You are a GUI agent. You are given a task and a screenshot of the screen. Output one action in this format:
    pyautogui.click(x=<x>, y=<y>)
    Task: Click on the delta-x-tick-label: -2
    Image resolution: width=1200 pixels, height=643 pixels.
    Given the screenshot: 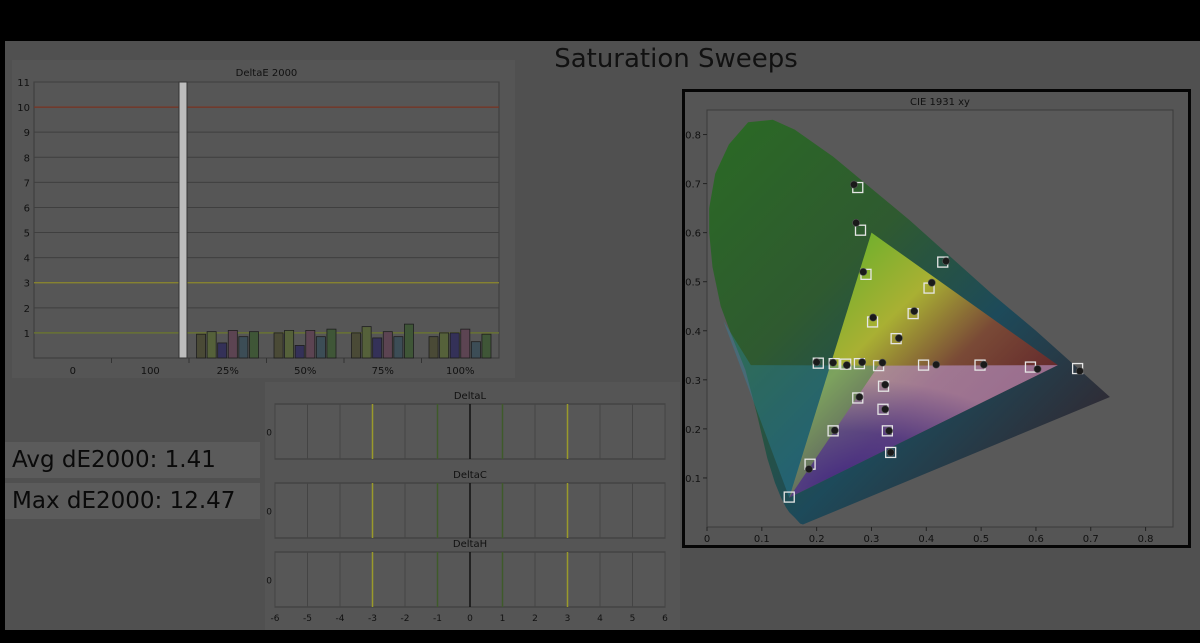 What is the action you would take?
    pyautogui.click(x=405, y=619)
    